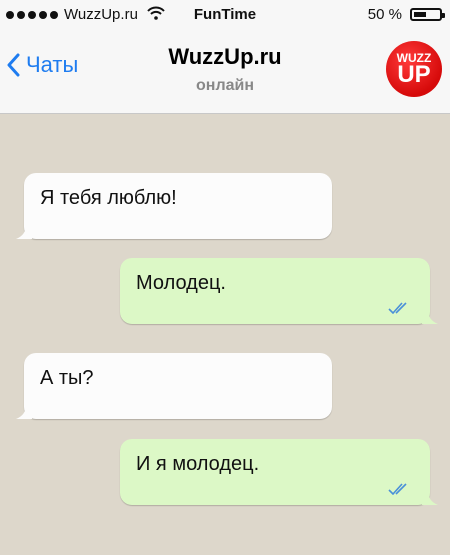  Describe the element at coordinates (198, 464) in the screenshot. I see `message-text: И я молодец.` at that location.